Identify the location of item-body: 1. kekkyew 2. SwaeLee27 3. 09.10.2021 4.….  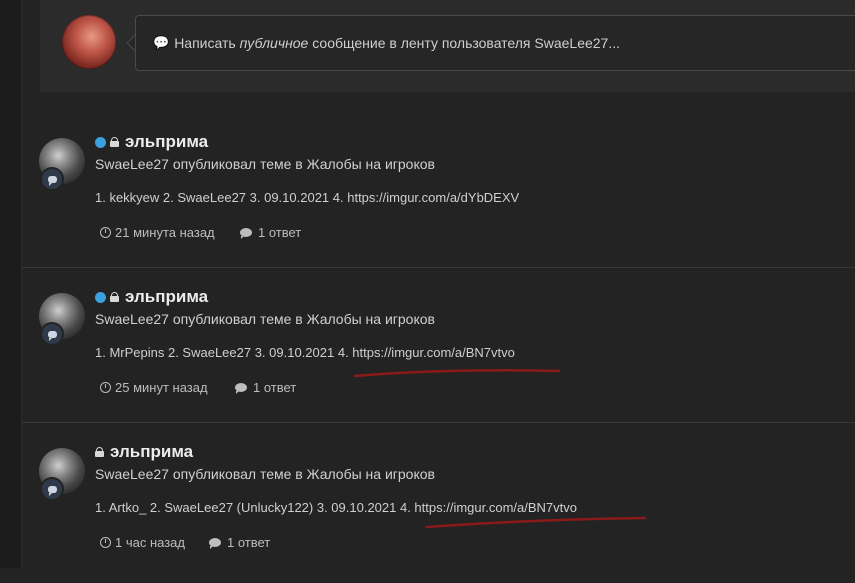
(307, 197).